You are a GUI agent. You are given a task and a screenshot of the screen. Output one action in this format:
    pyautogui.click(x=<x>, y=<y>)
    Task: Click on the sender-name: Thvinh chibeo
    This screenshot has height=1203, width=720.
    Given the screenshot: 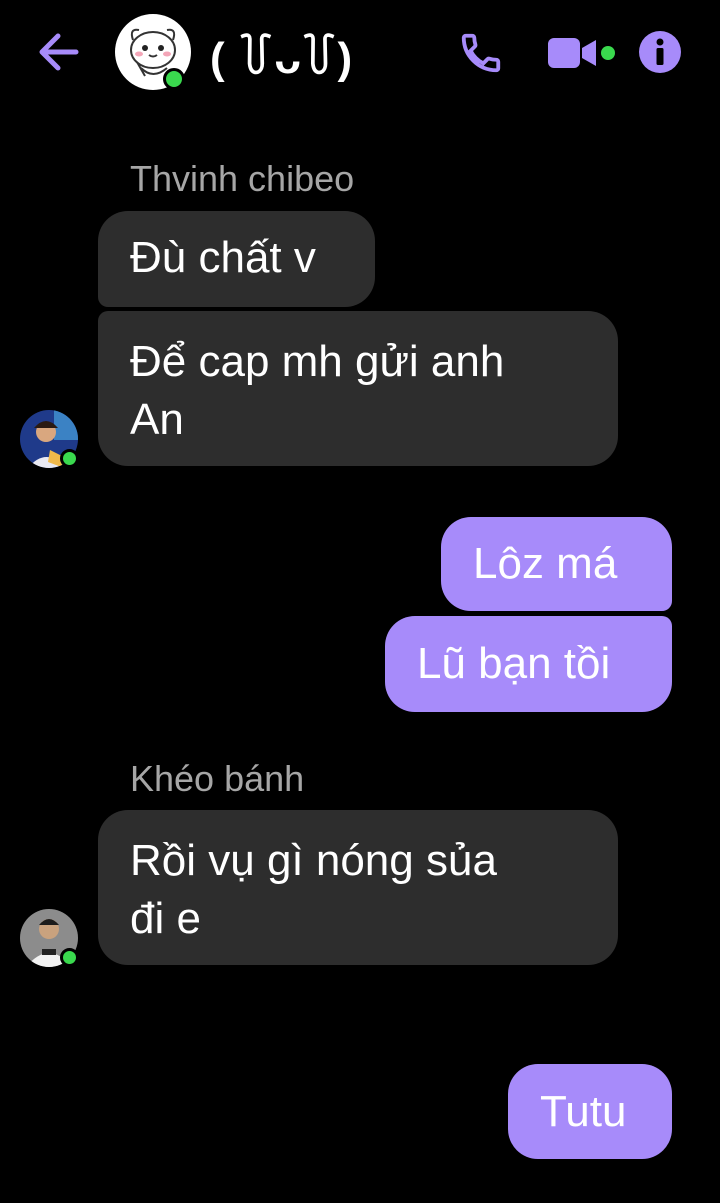 What is the action you would take?
    pyautogui.click(x=242, y=178)
    